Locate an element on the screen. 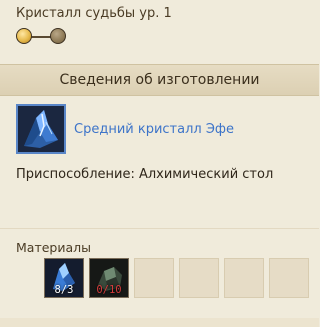  level-indicator is located at coordinates (42, 37).